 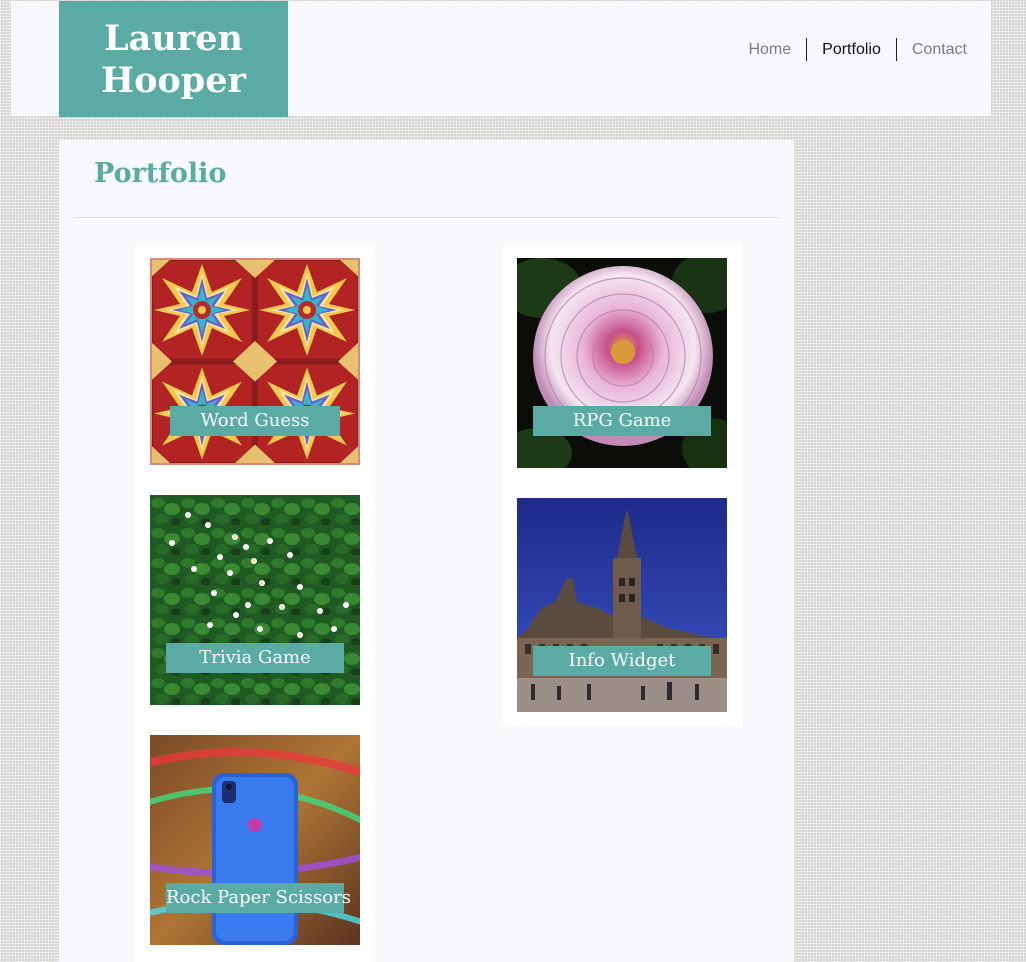 I want to click on project-card-rock-paper-scissors: Rock Paper Scissors, so click(x=255, y=841).